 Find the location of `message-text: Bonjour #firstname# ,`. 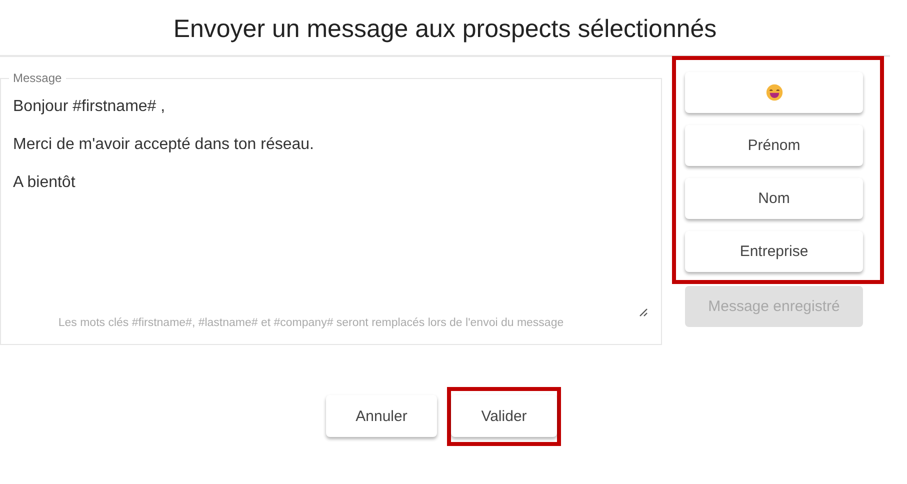

message-text: Bonjour #firstname# , is located at coordinates (89, 107).